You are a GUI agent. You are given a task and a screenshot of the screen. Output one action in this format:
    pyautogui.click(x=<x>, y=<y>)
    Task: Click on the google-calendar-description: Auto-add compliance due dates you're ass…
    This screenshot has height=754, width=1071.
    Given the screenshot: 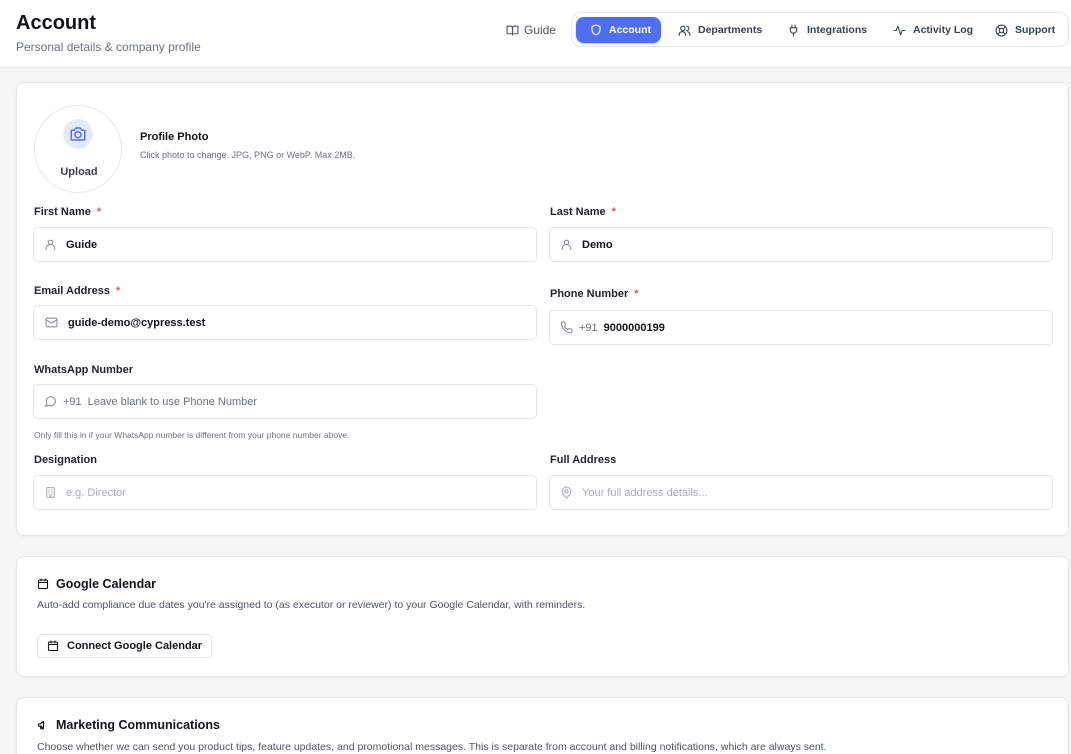 What is the action you would take?
    pyautogui.click(x=311, y=605)
    